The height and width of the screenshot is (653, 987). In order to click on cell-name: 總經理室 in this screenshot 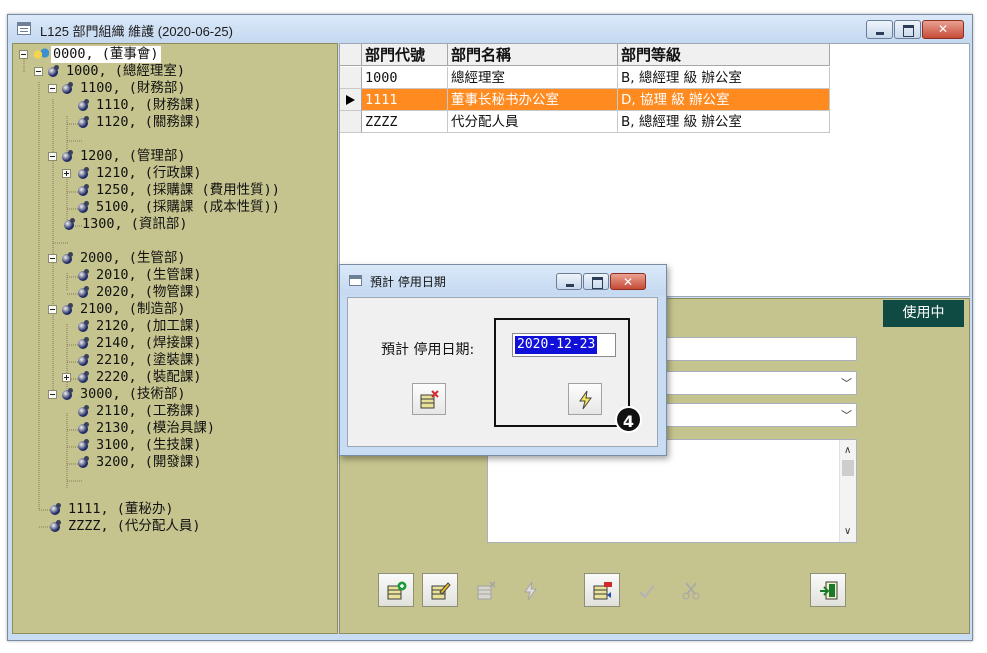, I will do `click(533, 78)`.